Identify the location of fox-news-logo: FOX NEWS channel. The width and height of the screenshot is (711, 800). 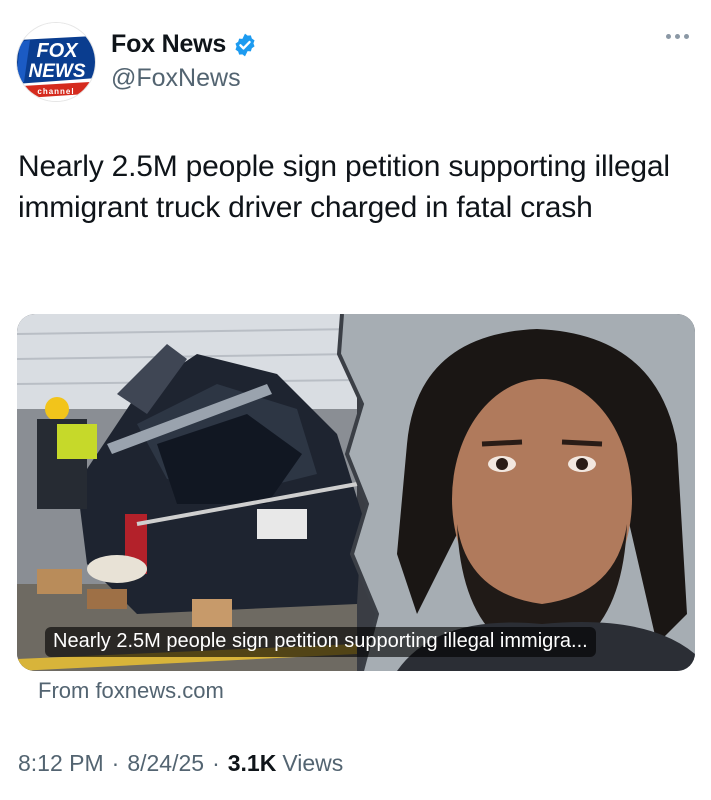
(56, 62).